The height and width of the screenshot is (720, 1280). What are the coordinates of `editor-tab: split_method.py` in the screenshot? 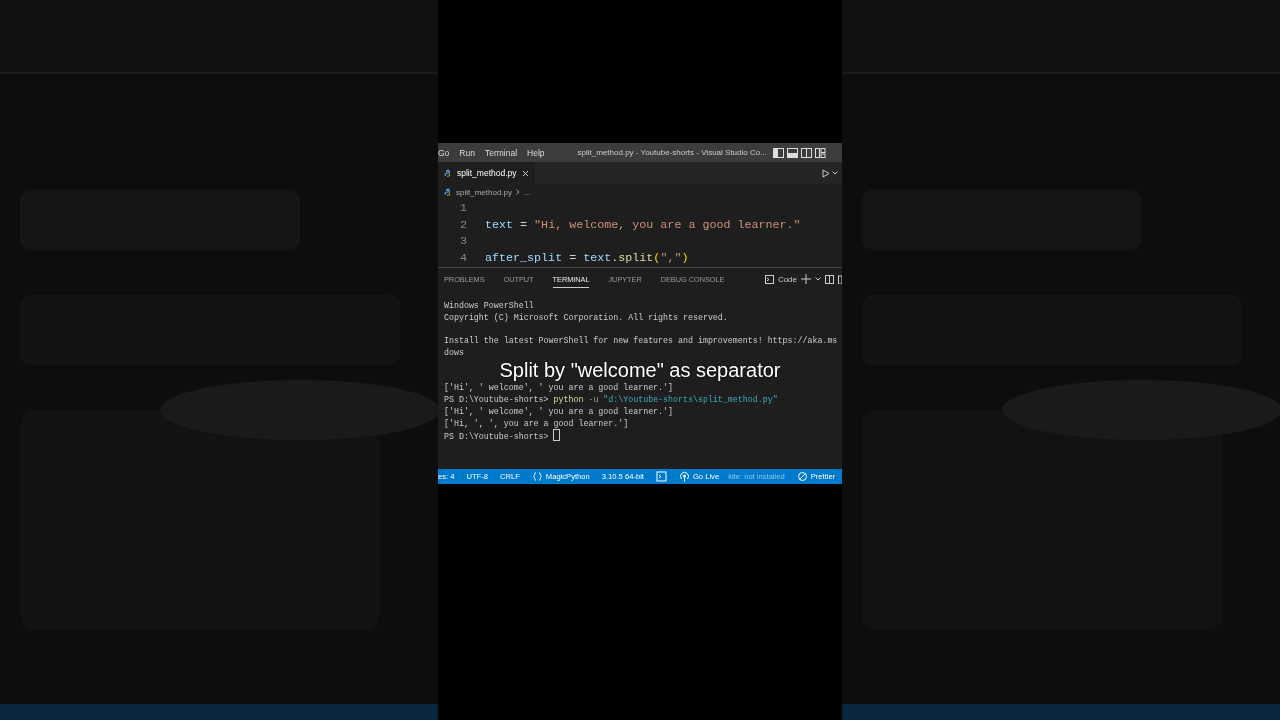 It's located at (486, 173).